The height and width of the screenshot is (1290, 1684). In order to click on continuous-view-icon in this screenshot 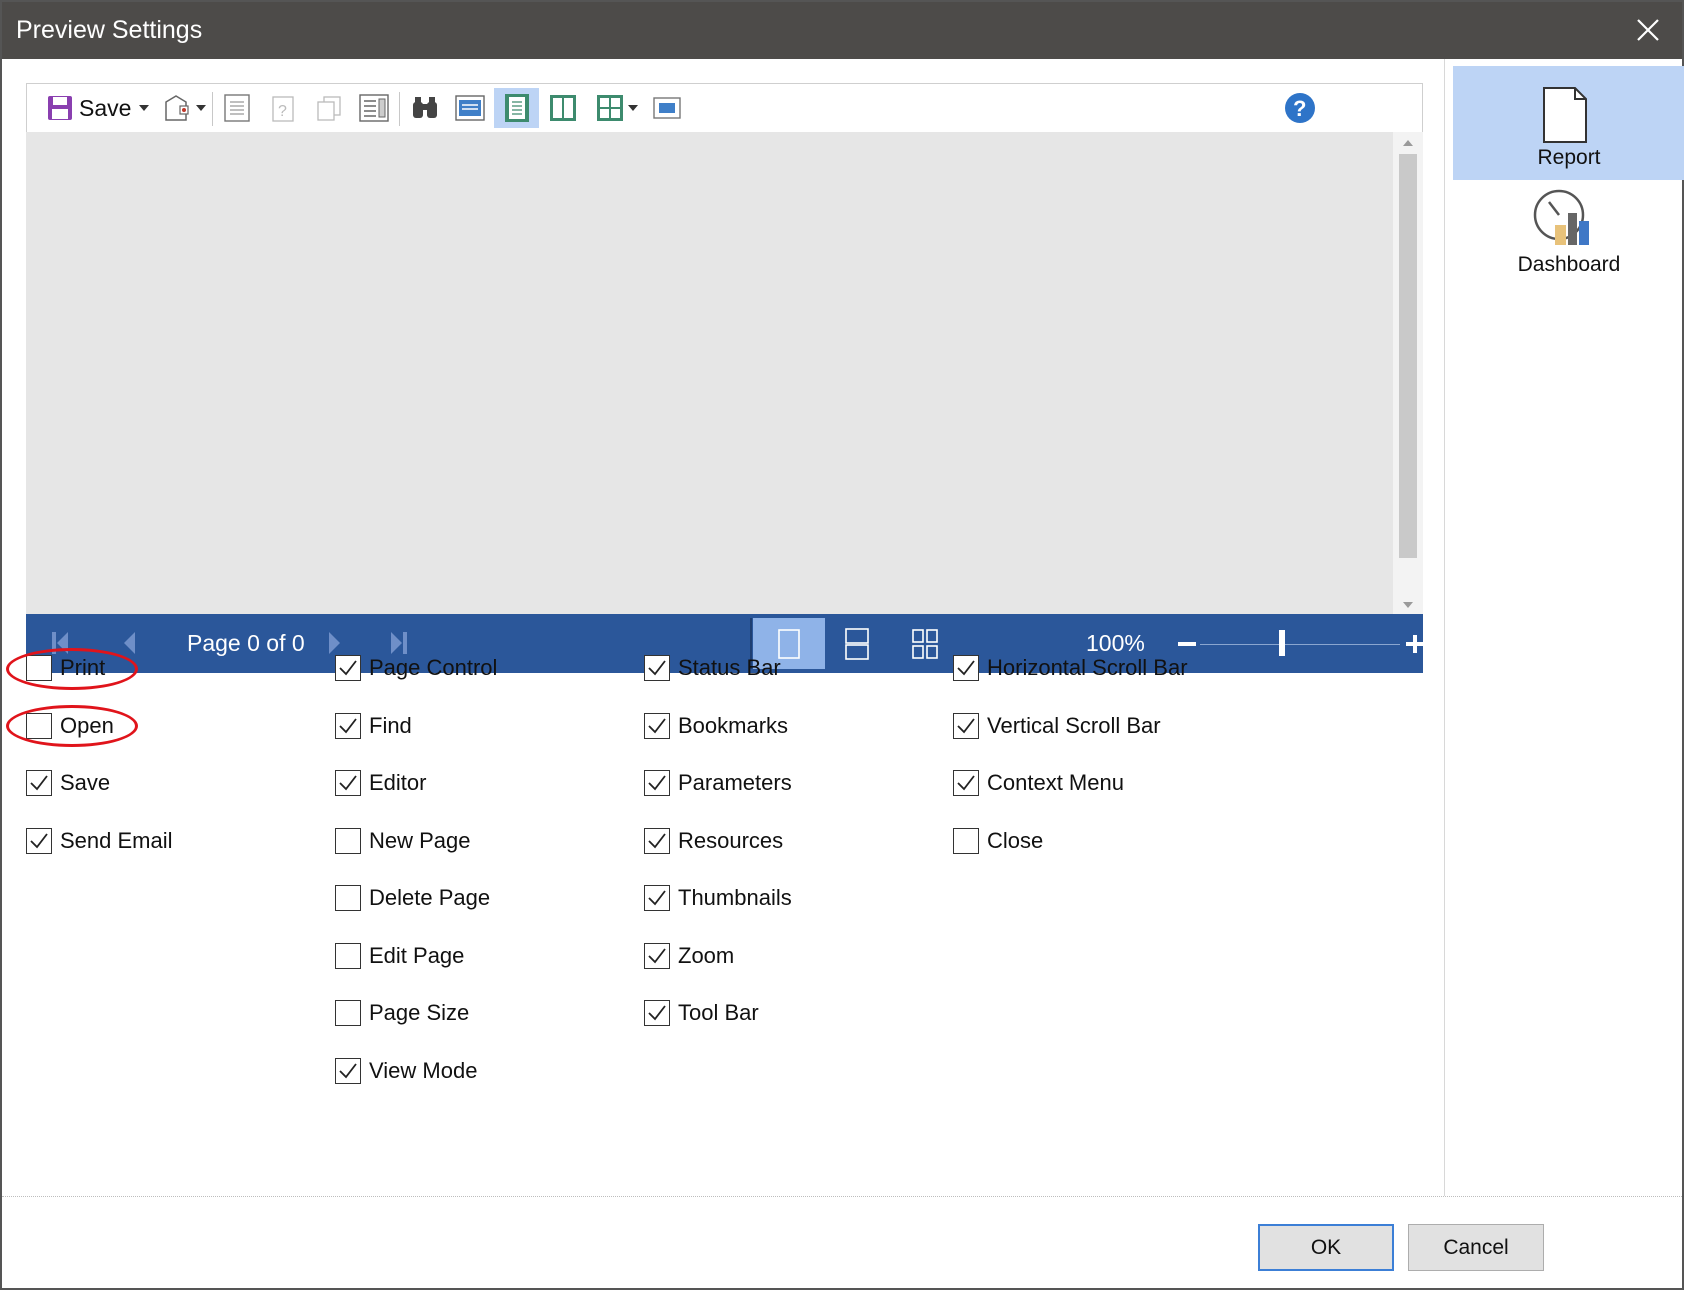, I will do `click(857, 643)`.